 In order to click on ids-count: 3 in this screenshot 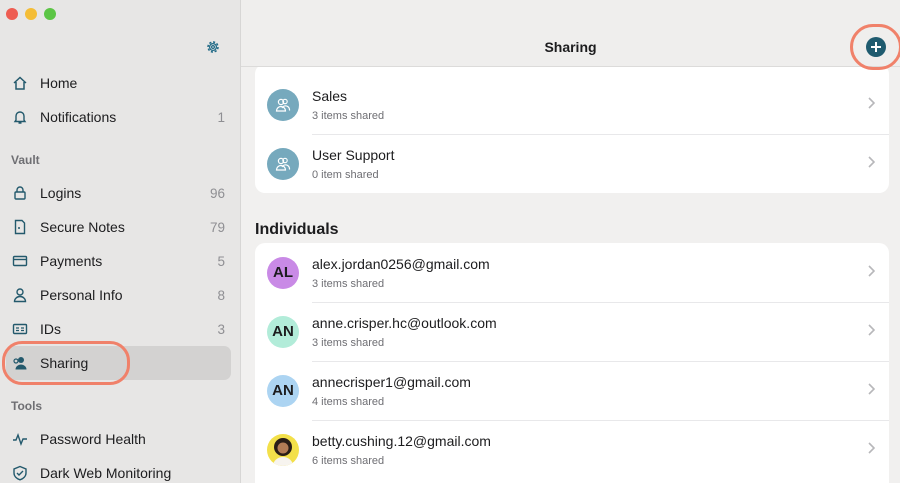, I will do `click(221, 329)`.